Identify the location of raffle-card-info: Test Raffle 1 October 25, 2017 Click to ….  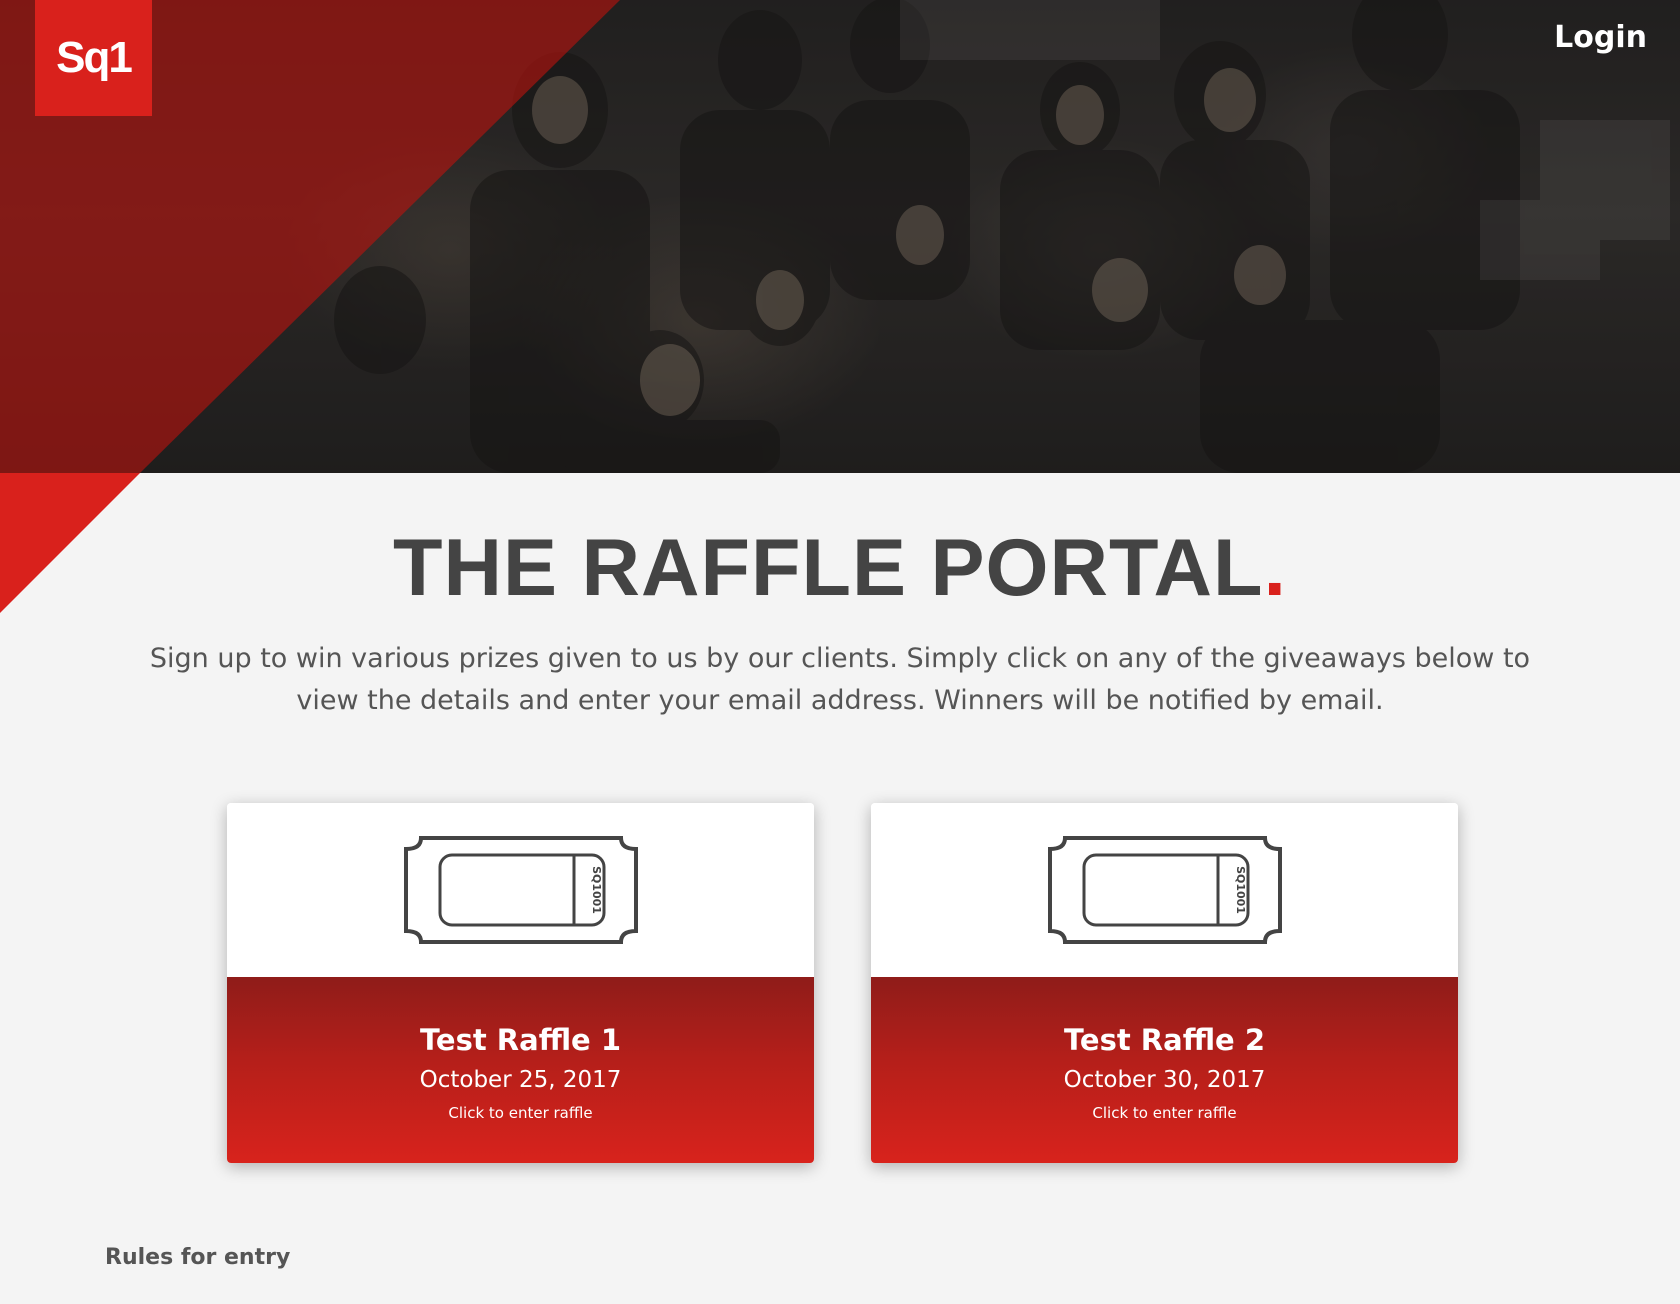
(520, 1070).